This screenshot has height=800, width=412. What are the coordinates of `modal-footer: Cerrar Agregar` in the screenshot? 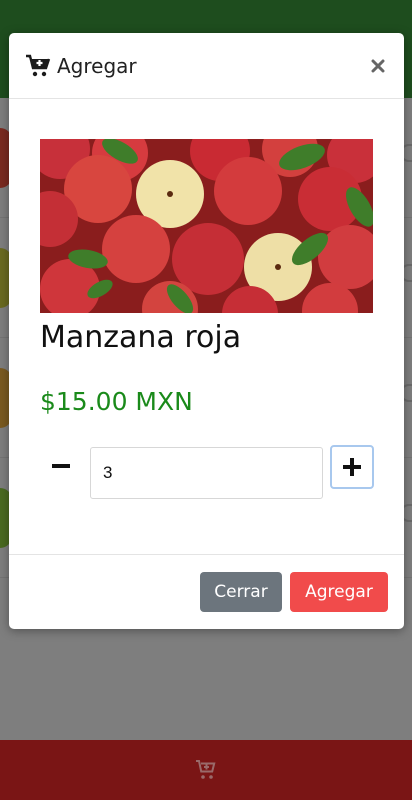 It's located at (206, 592).